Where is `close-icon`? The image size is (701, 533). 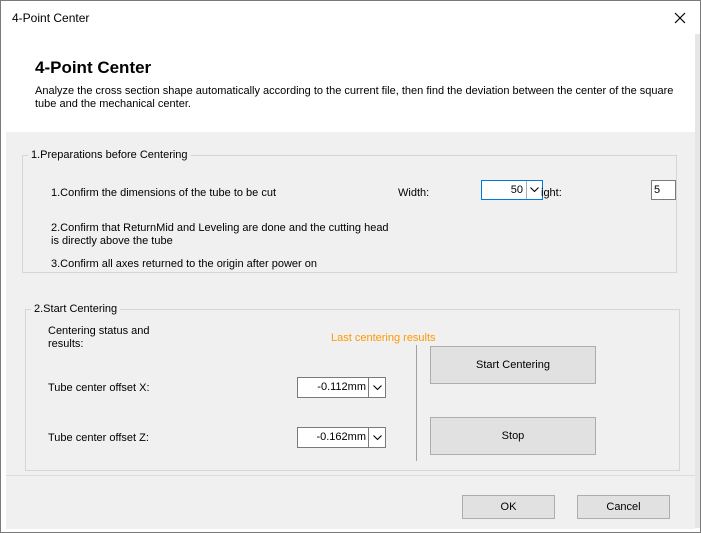
close-icon is located at coordinates (680, 18).